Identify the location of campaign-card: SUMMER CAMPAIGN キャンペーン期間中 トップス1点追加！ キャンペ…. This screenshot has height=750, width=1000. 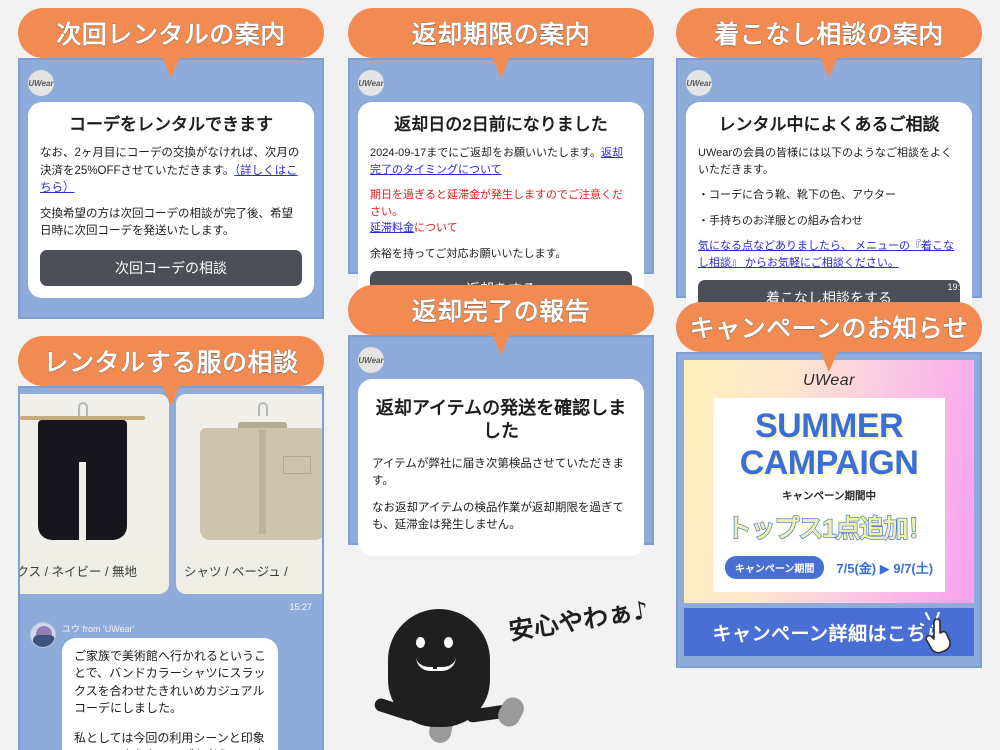
(829, 495).